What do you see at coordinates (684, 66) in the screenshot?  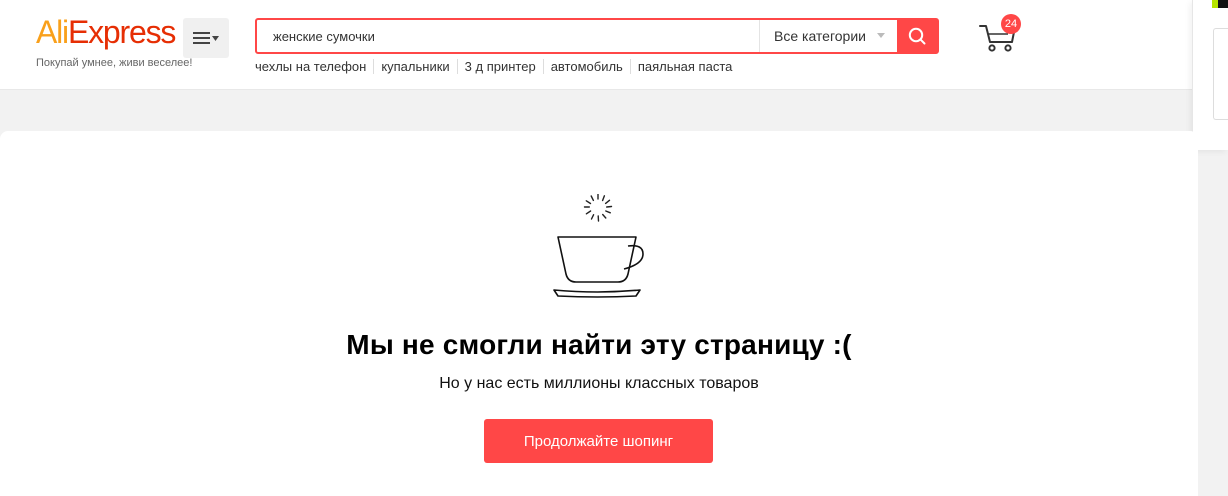 I see `hot-search-link: паяльная паста` at bounding box center [684, 66].